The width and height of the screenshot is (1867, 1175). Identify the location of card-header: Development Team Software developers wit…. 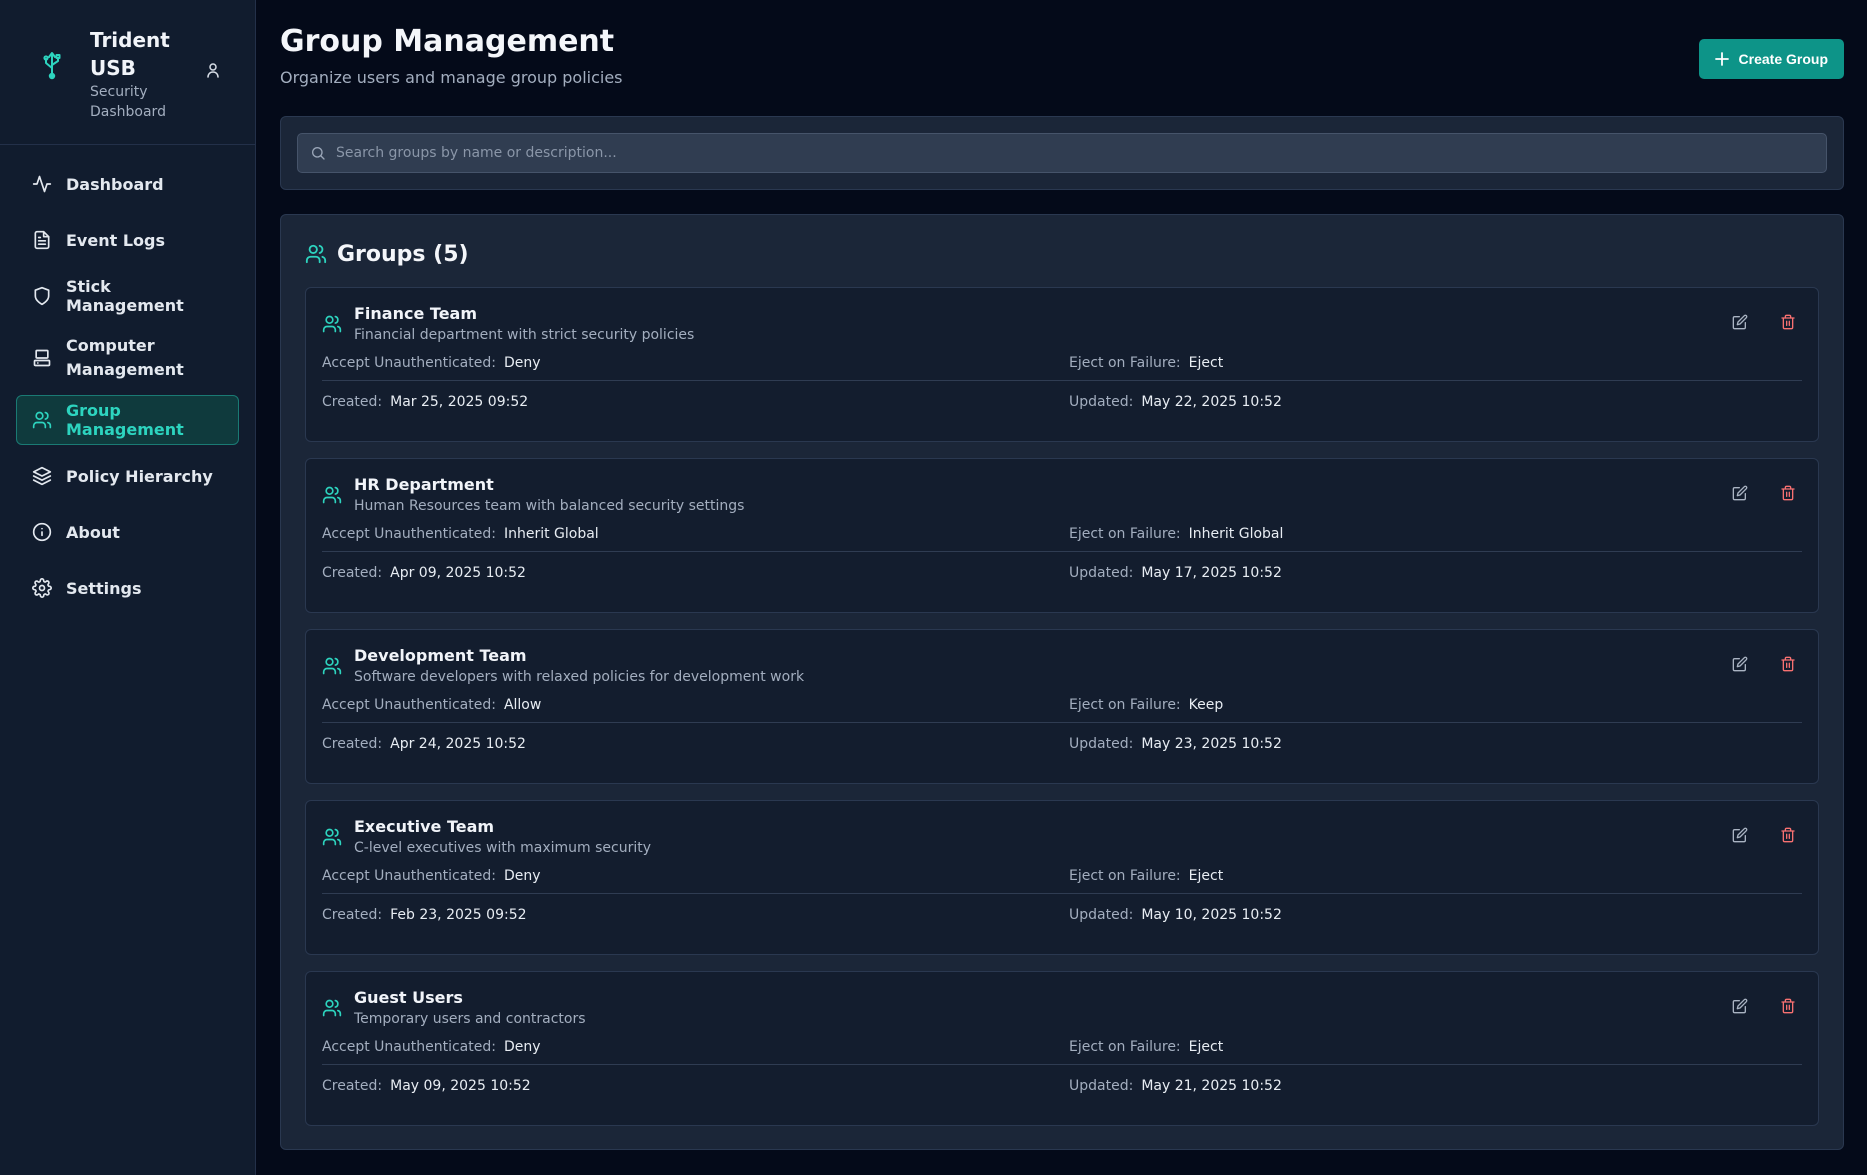
(1062, 667).